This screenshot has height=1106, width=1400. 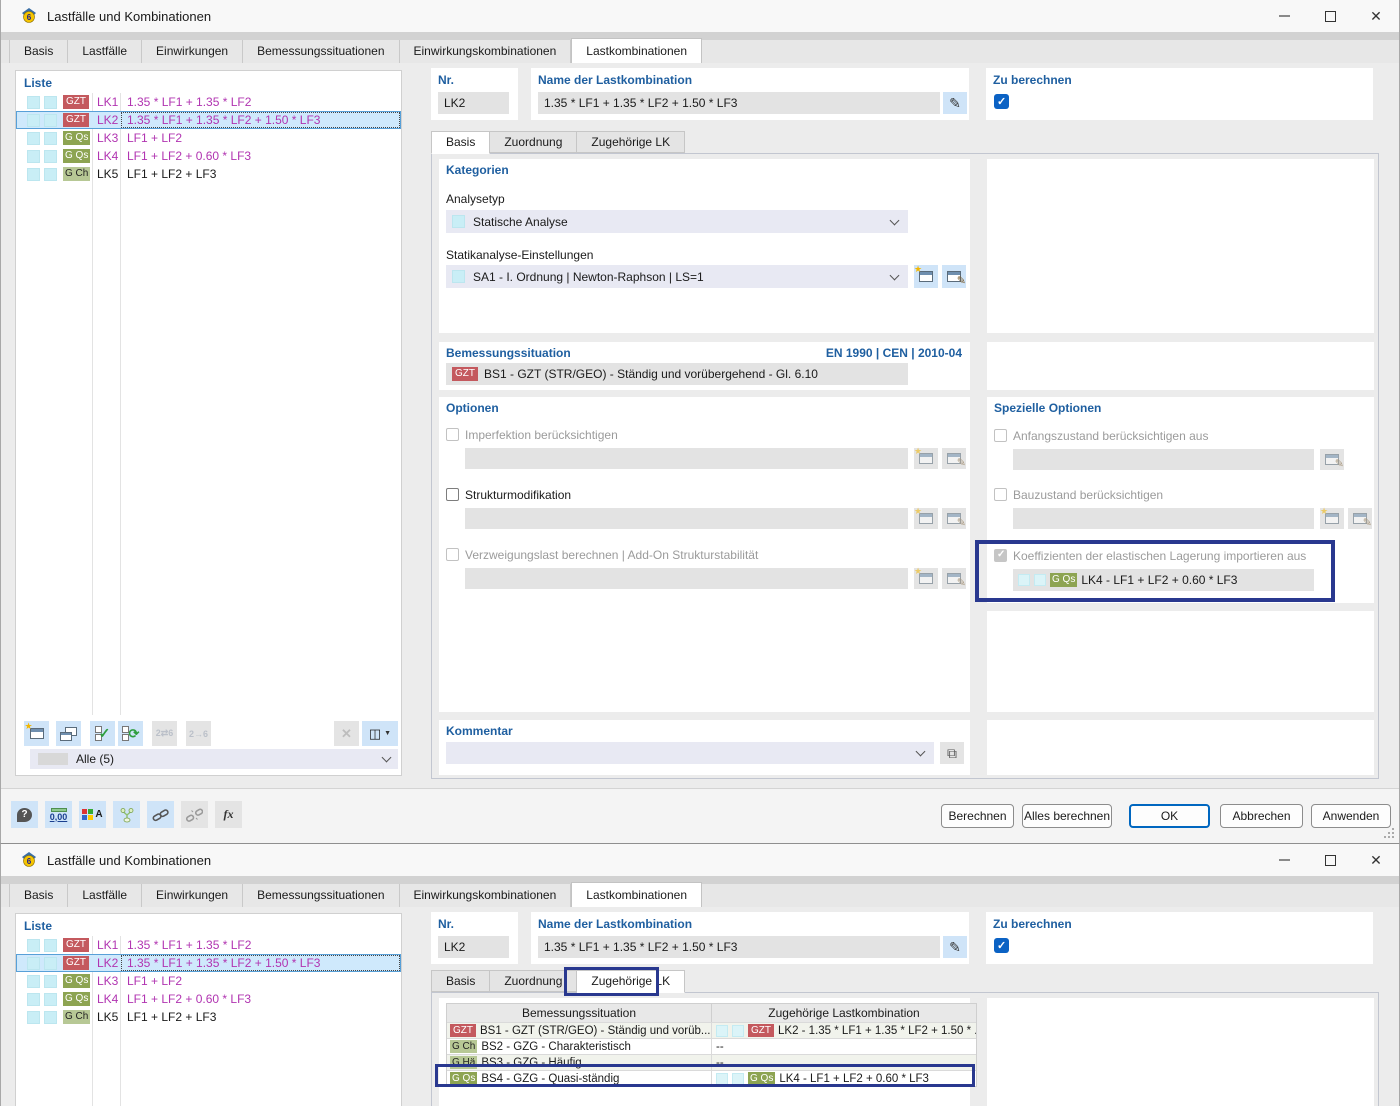 I want to click on units-icon: 0,00, so click(x=58, y=814).